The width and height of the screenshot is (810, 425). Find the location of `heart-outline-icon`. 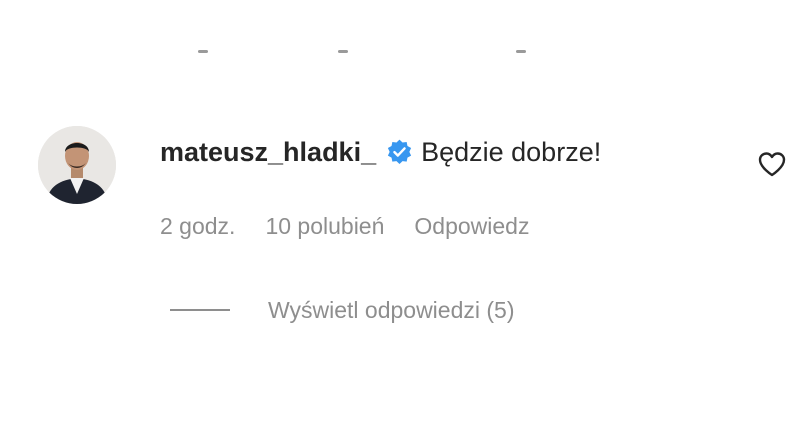

heart-outline-icon is located at coordinates (772, 164).